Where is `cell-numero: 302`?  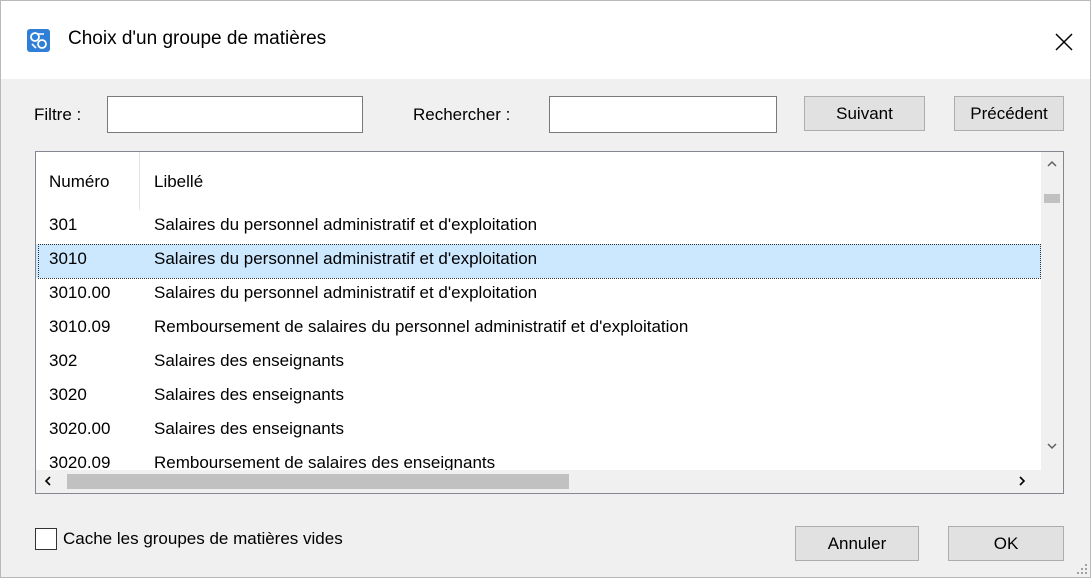
cell-numero: 302 is located at coordinates (63, 360).